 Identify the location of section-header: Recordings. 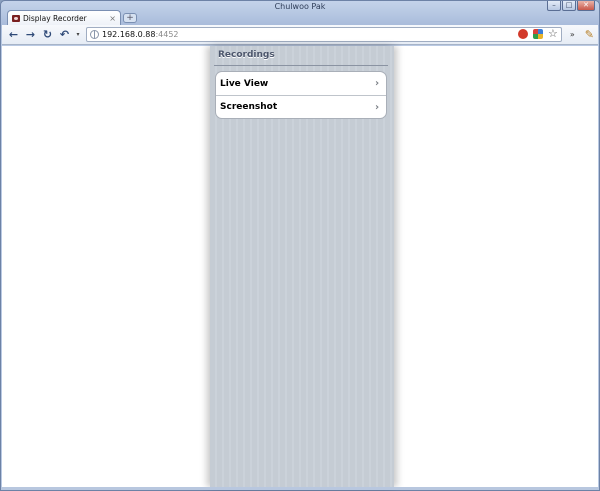
(246, 55).